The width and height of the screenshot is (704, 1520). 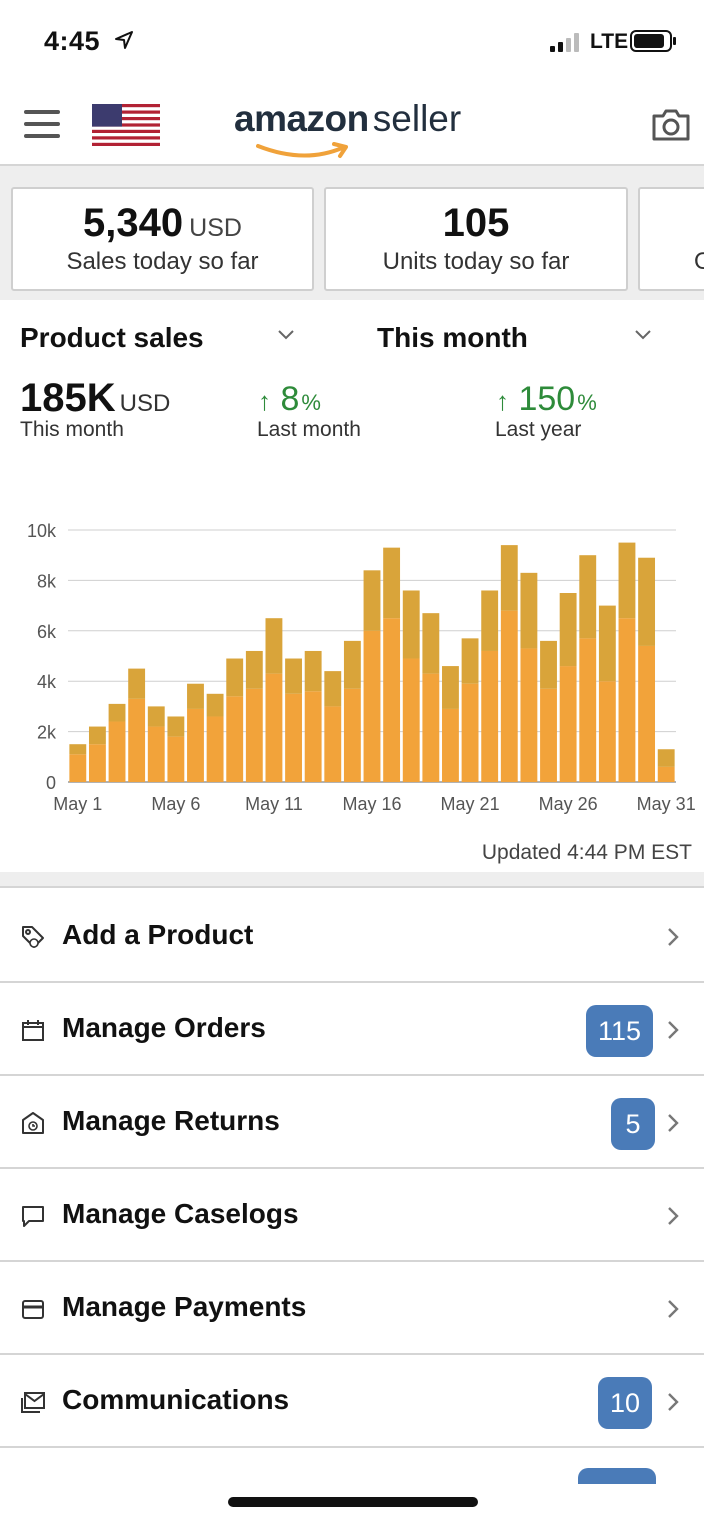 What do you see at coordinates (164, 1027) in the screenshot?
I see `menu-label: Manage Orders` at bounding box center [164, 1027].